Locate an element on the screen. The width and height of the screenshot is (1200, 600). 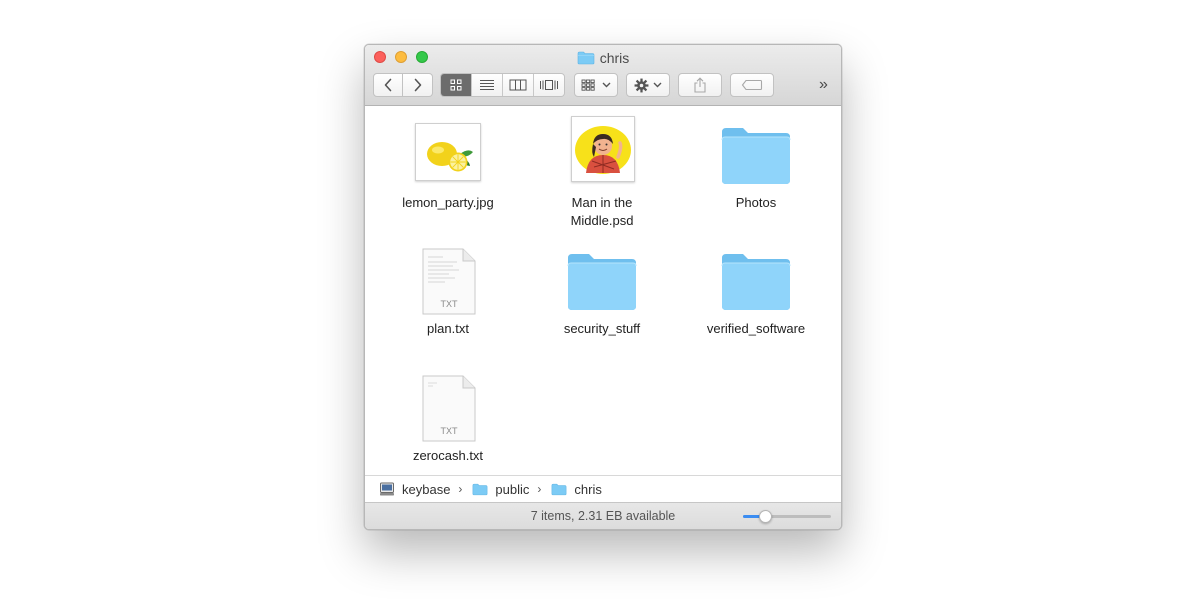
view-switcher is located at coordinates (502, 85).